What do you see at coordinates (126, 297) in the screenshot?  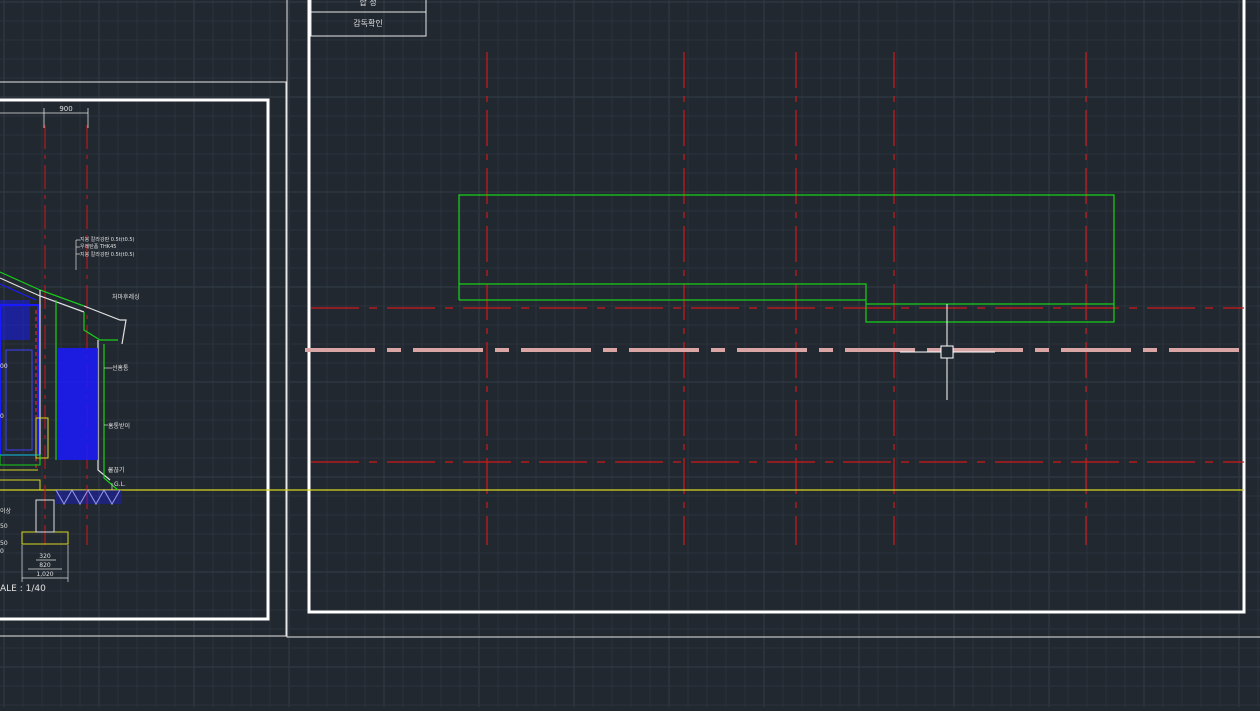 I see `callout-eave-trim: 처마후레싱` at bounding box center [126, 297].